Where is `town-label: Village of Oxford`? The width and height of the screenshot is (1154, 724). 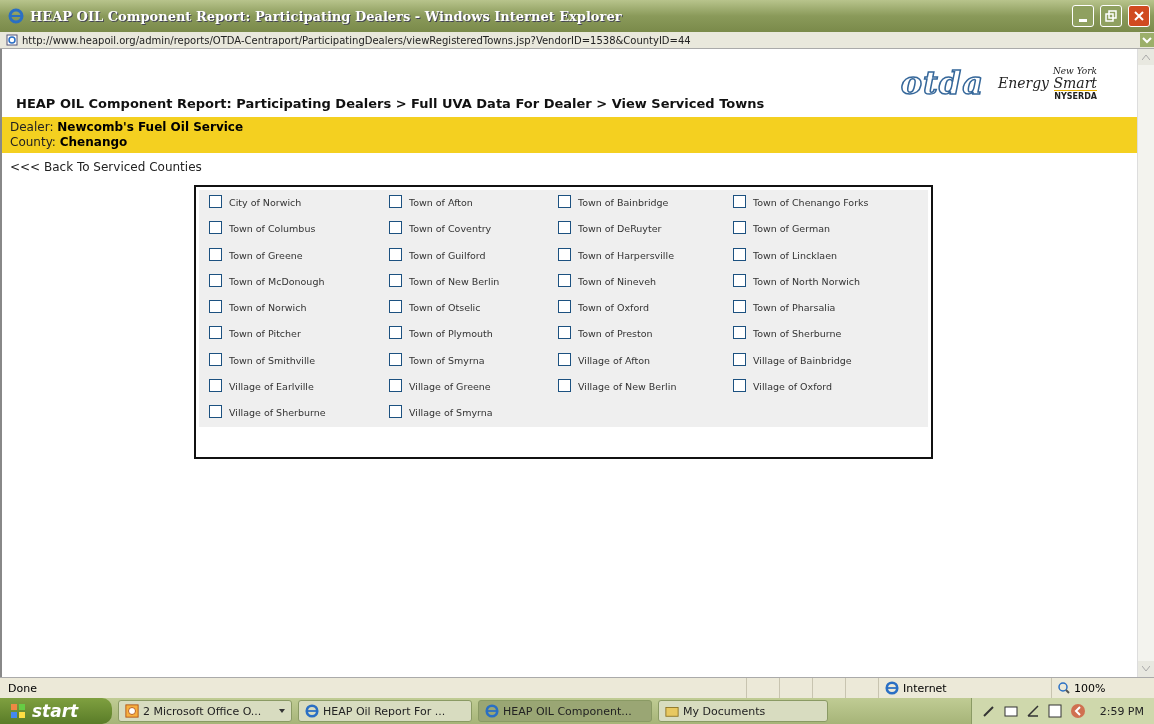 town-label: Village of Oxford is located at coordinates (793, 387).